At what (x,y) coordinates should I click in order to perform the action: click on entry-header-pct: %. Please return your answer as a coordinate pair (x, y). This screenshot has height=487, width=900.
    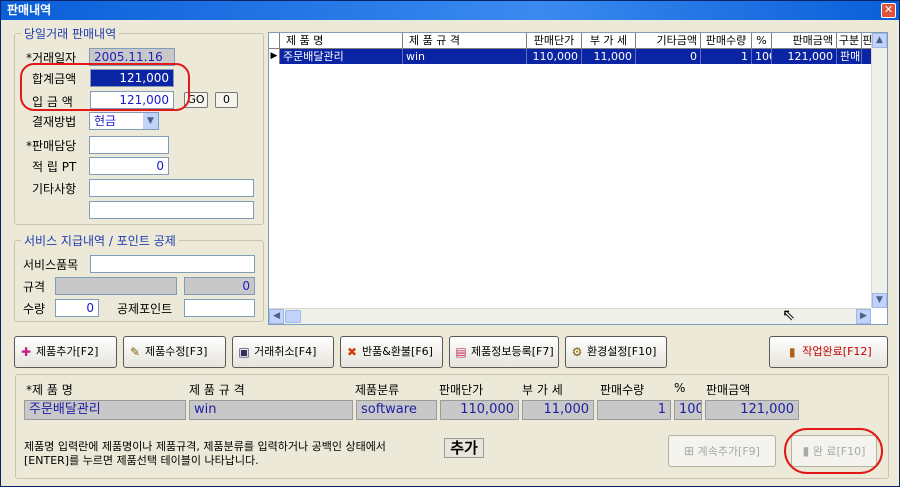
    Looking at the image, I should click on (680, 388).